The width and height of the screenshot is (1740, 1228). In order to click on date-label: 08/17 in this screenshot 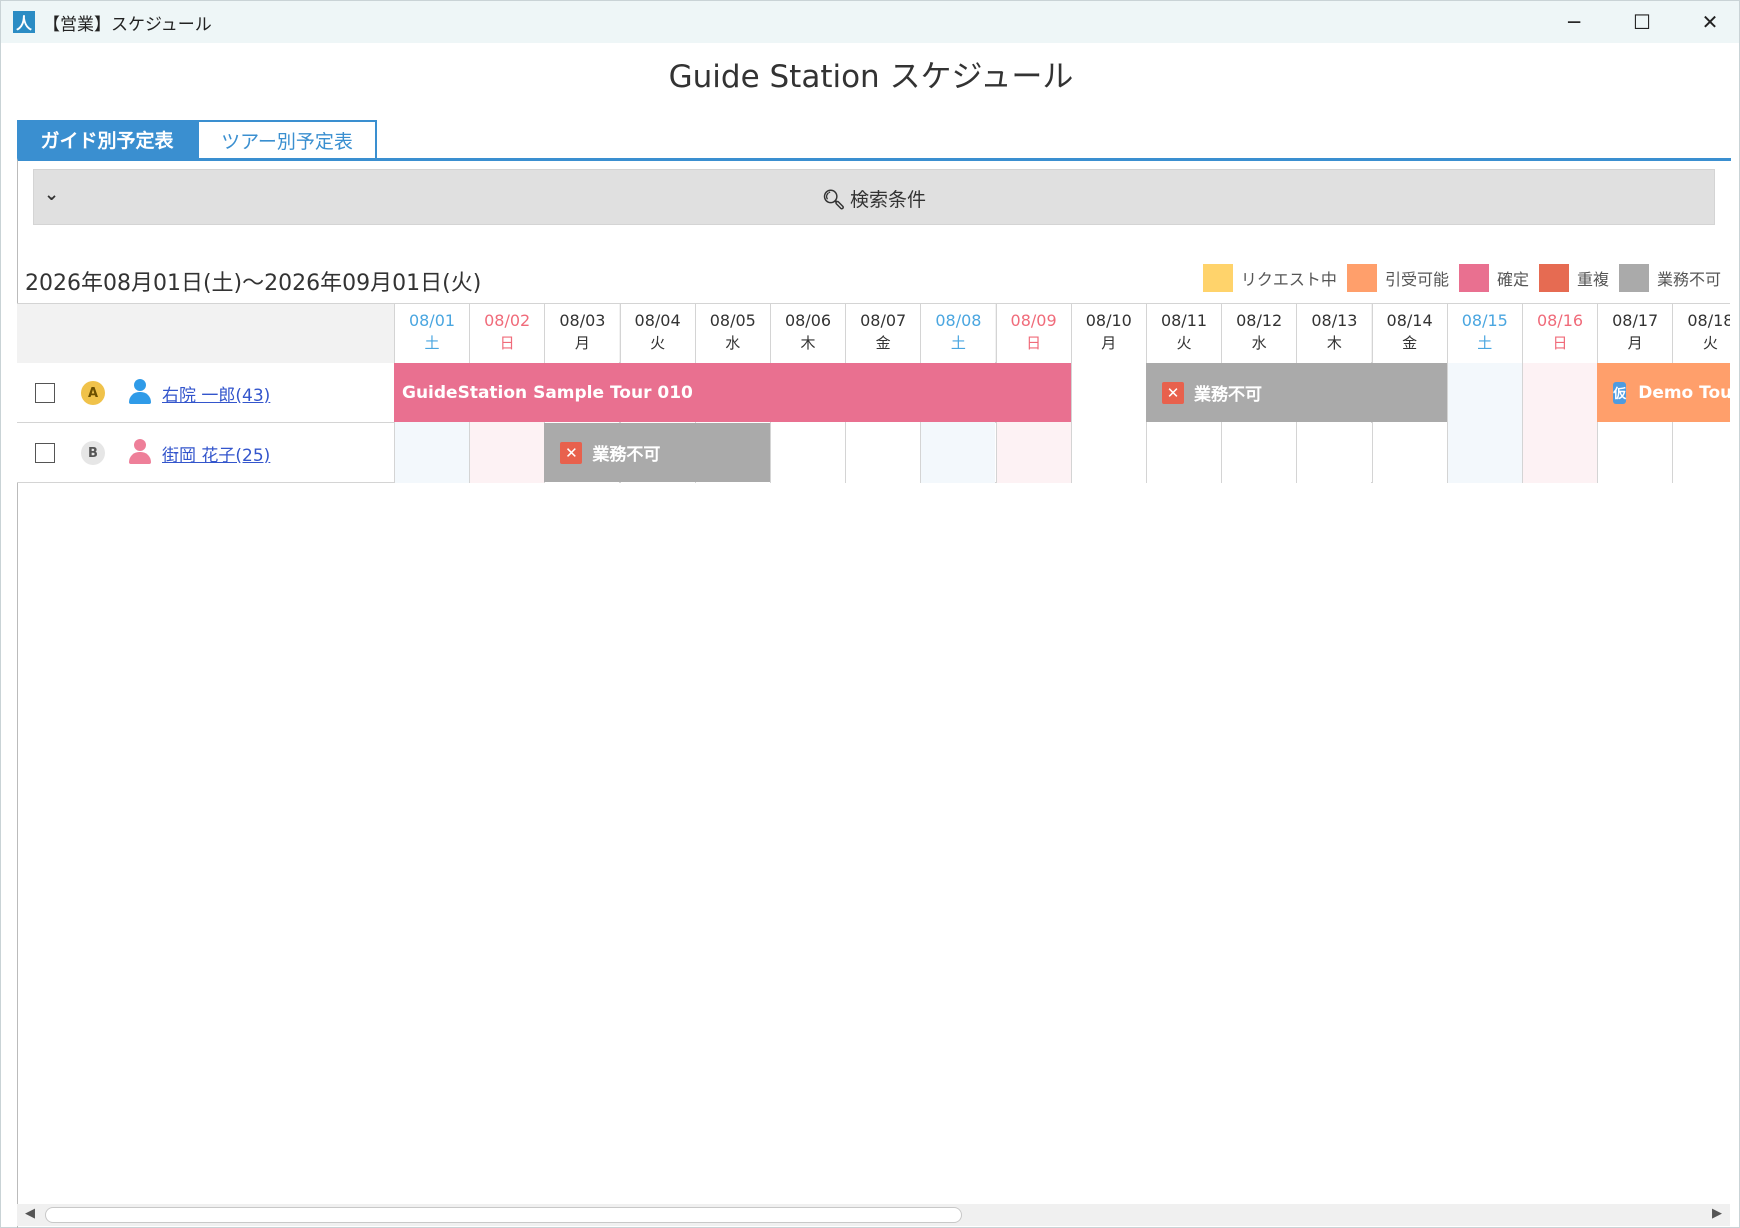, I will do `click(1635, 320)`.